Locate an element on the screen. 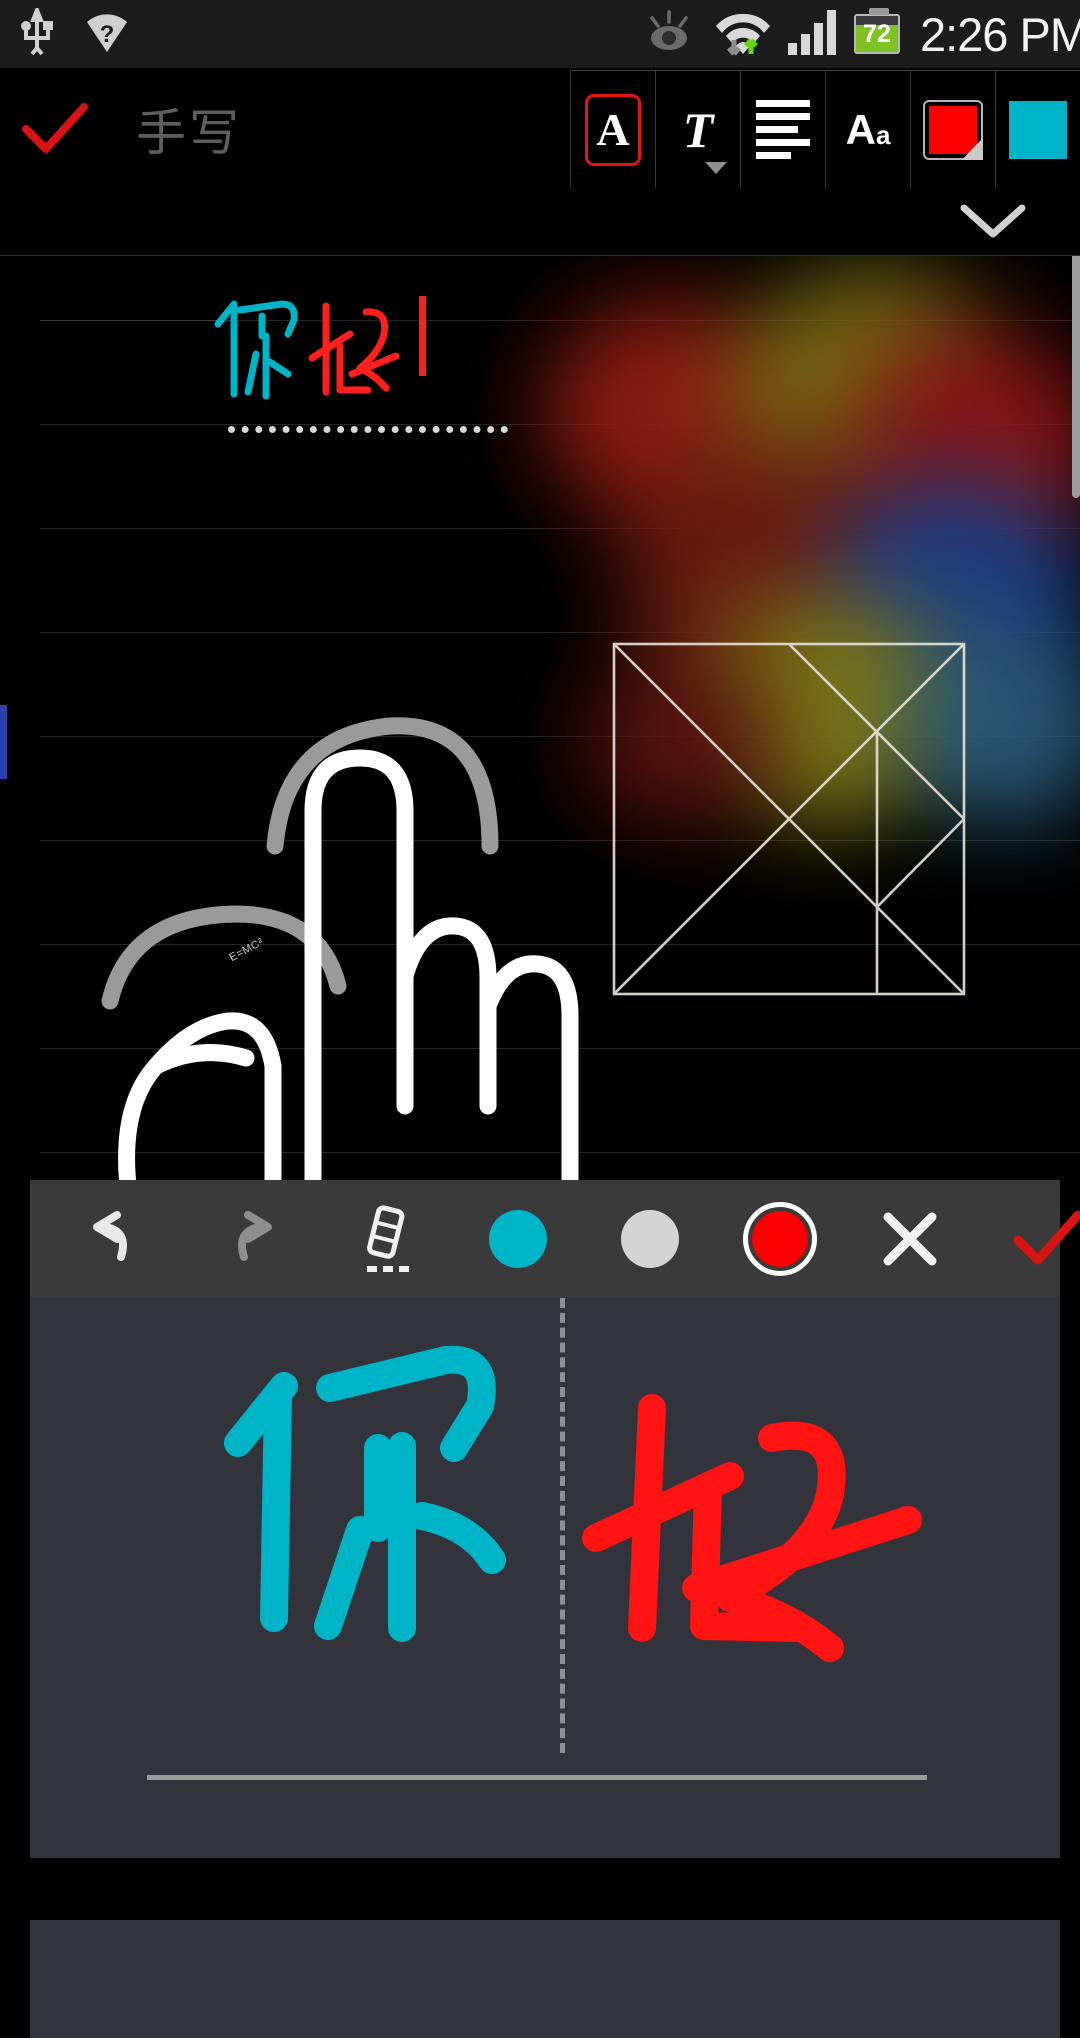 The width and height of the screenshot is (1080, 2038). page-title: 手写 is located at coordinates (189, 129).